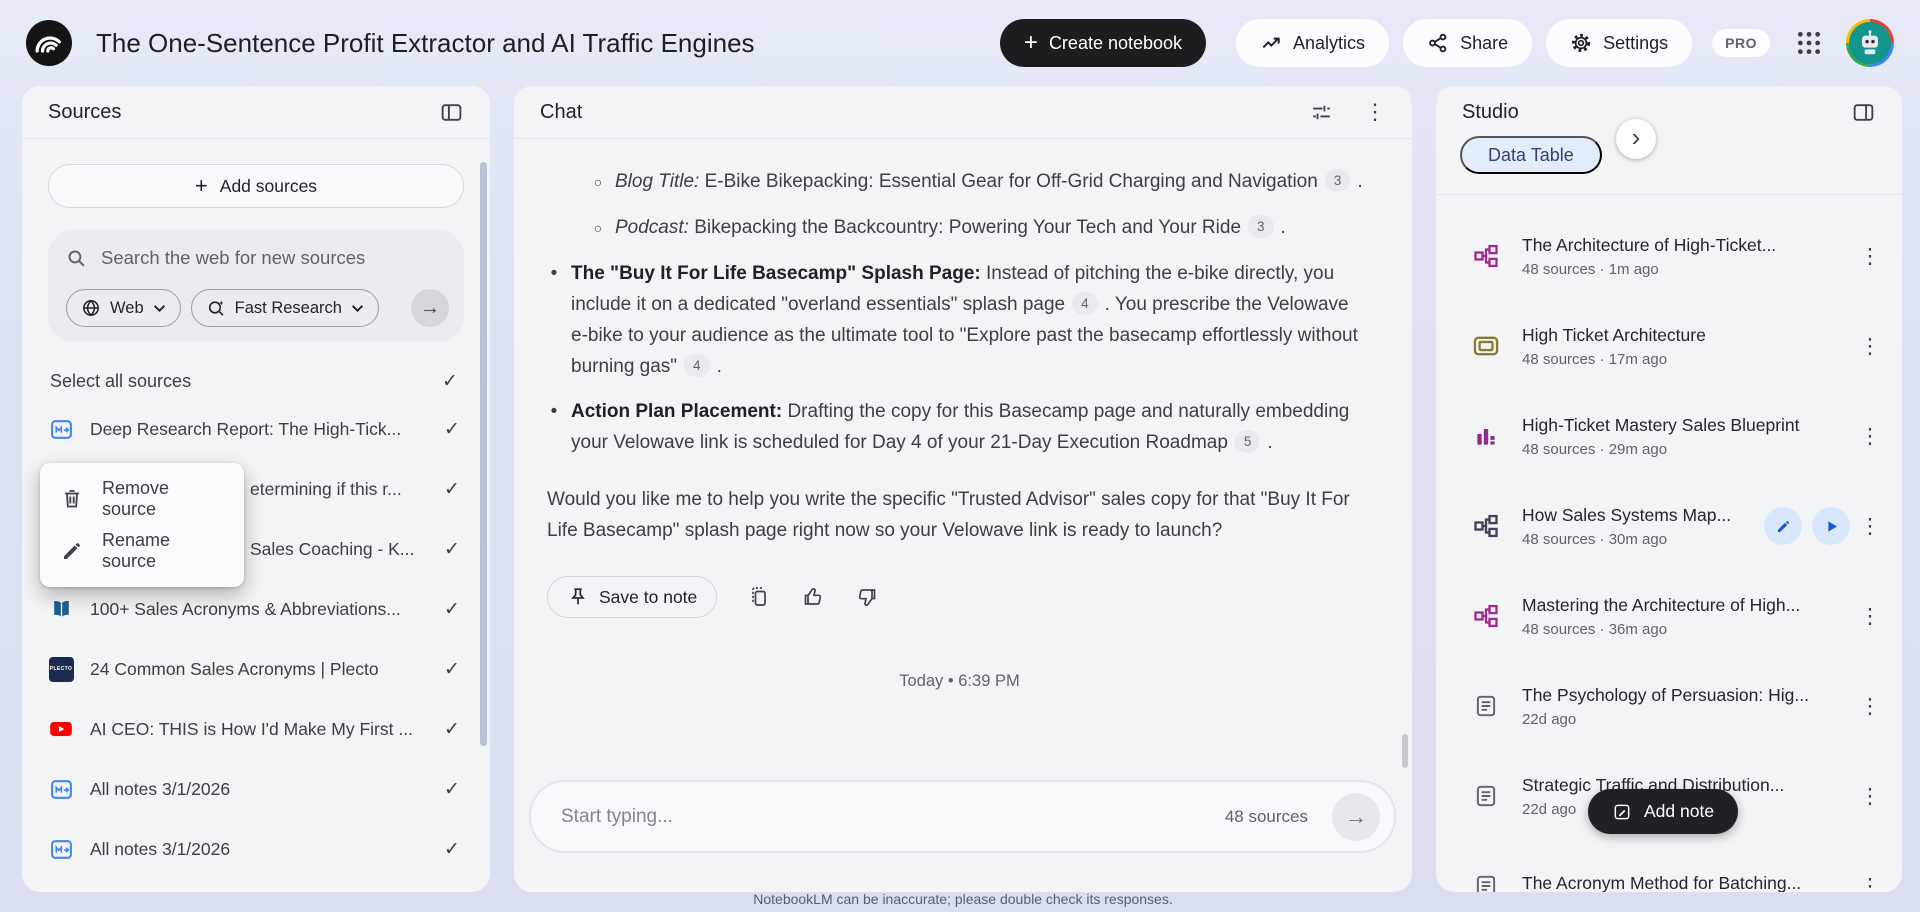 This screenshot has height=912, width=1920. Describe the element at coordinates (1741, 43) in the screenshot. I see `pro-badge: PRO` at that location.